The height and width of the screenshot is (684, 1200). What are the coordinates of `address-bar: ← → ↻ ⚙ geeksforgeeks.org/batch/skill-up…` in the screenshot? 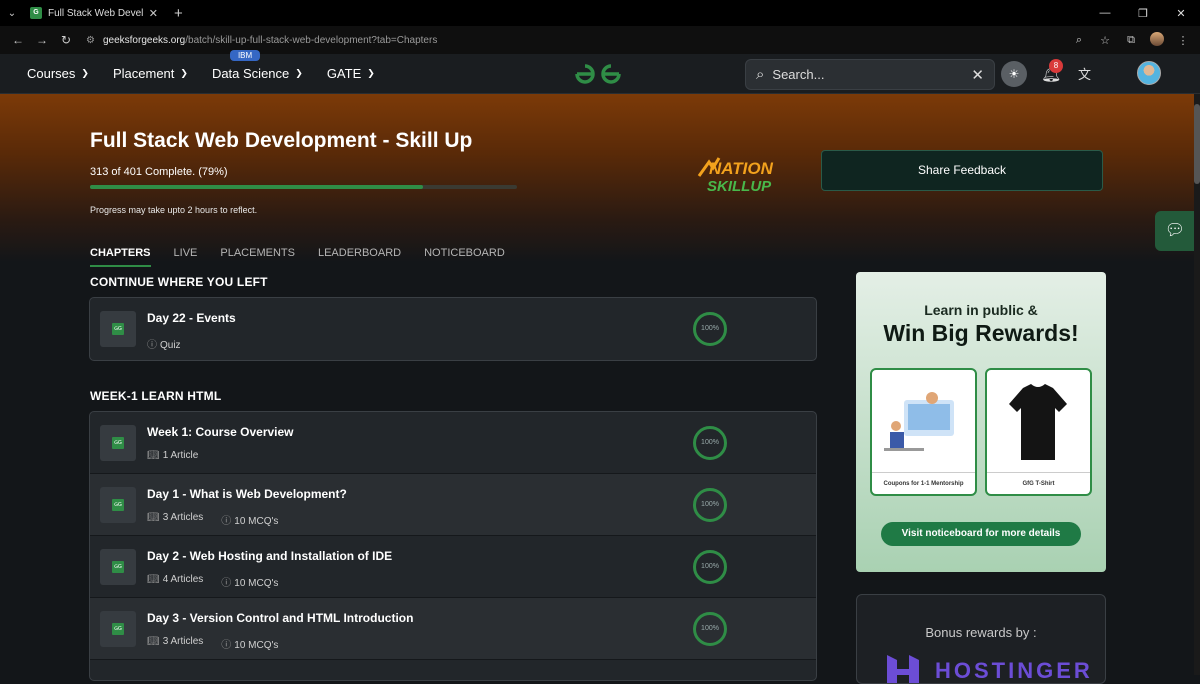 It's located at (600, 40).